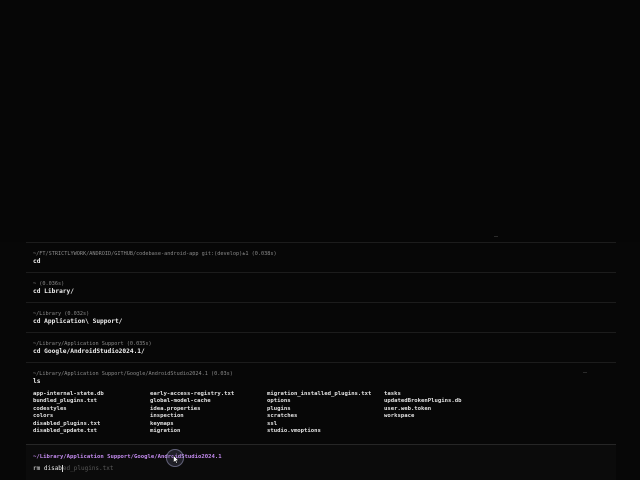 Image resolution: width=640 pixels, height=480 pixels. What do you see at coordinates (68, 394) in the screenshot?
I see `ls-entry: app-internal-state.db` at bounding box center [68, 394].